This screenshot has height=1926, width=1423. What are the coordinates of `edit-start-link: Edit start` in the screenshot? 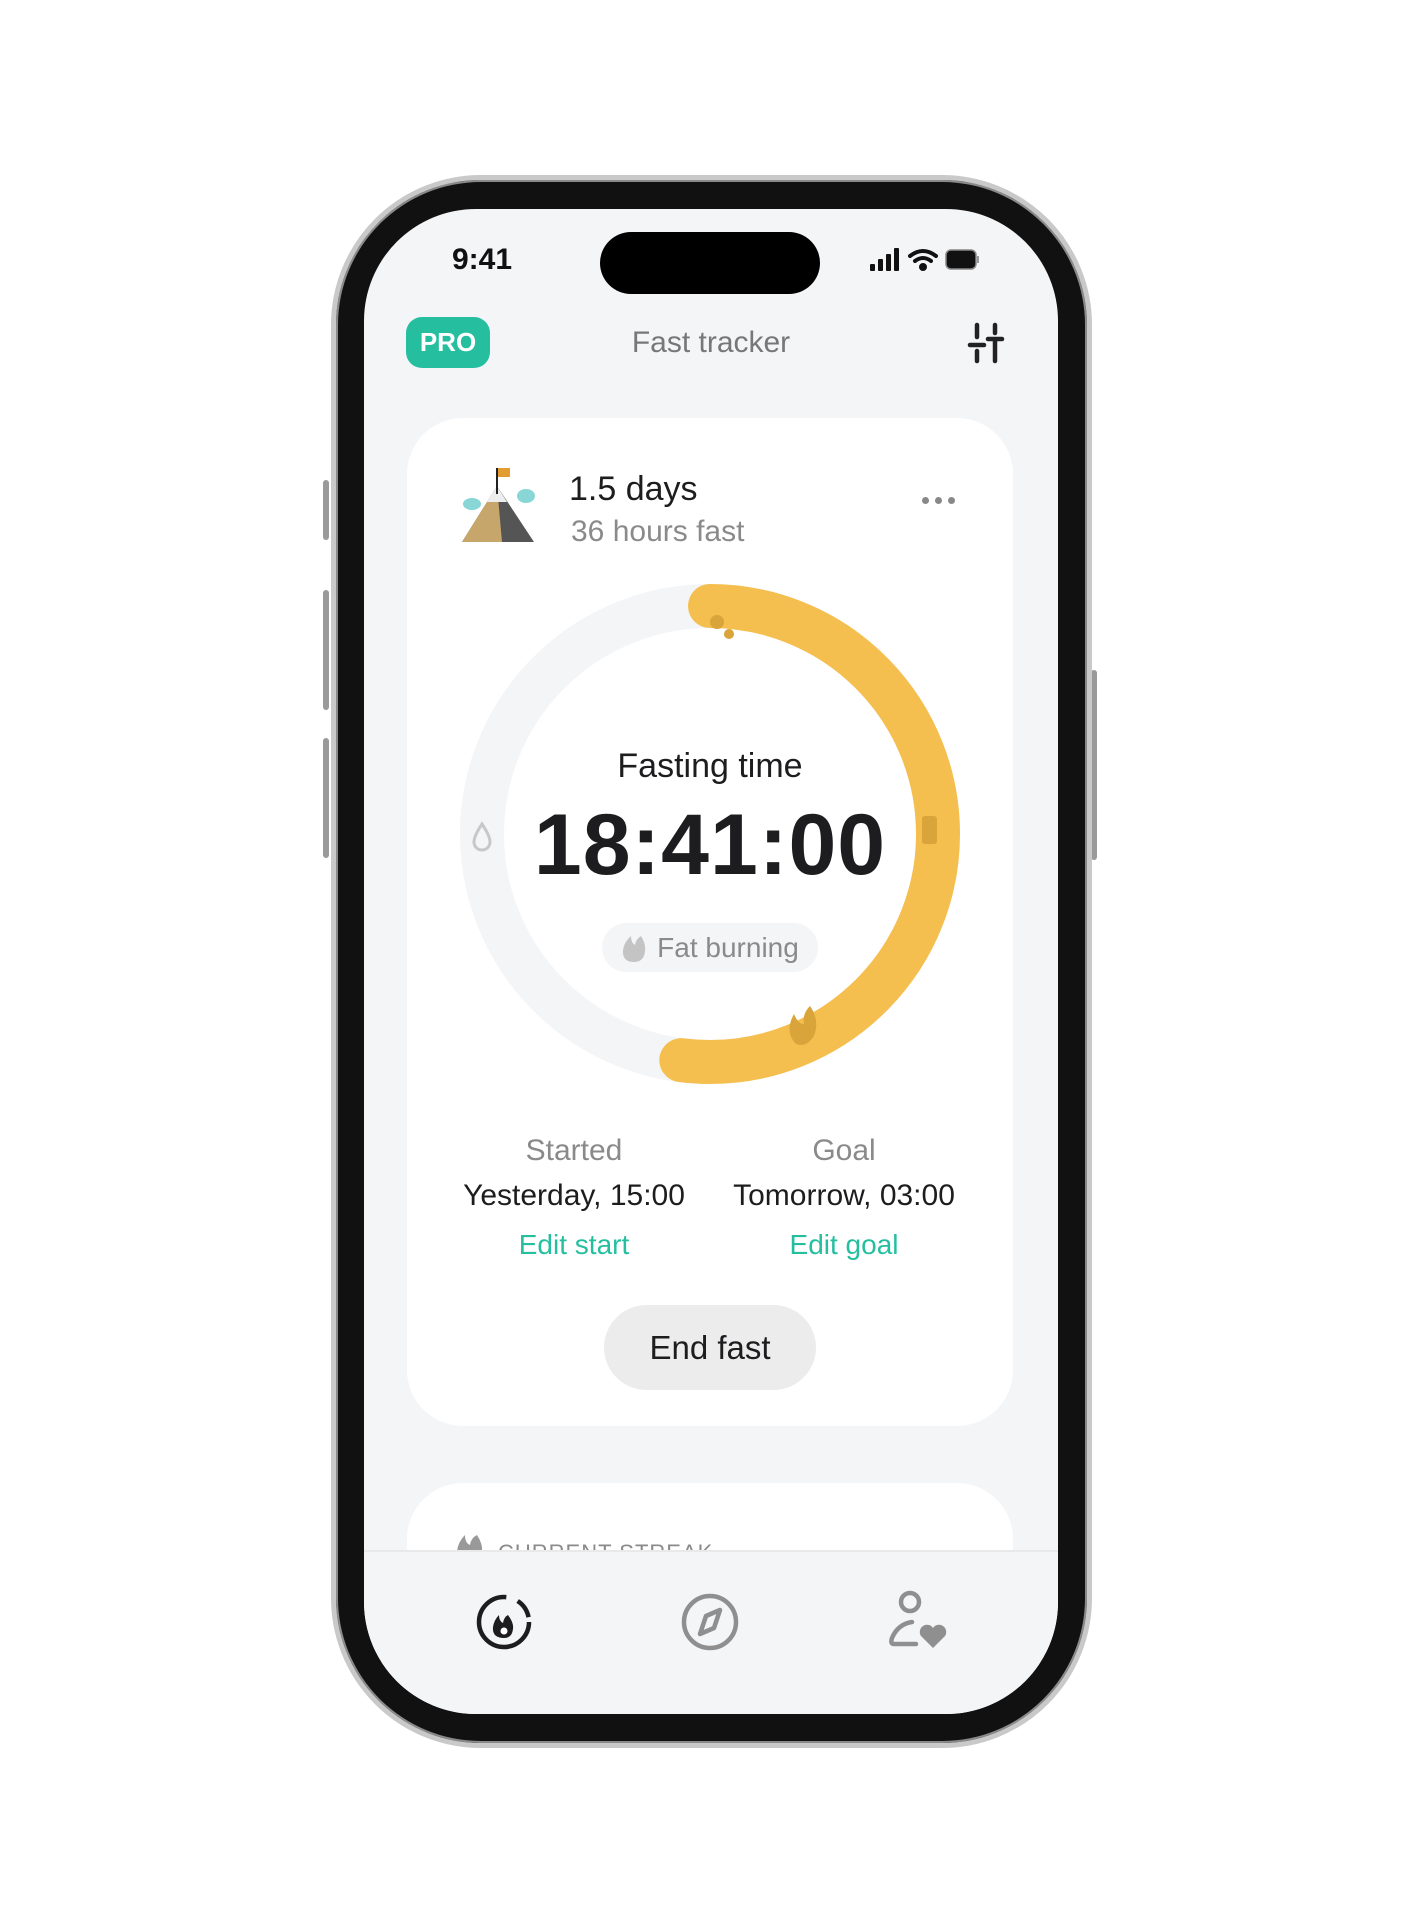 It's located at (574, 1245).